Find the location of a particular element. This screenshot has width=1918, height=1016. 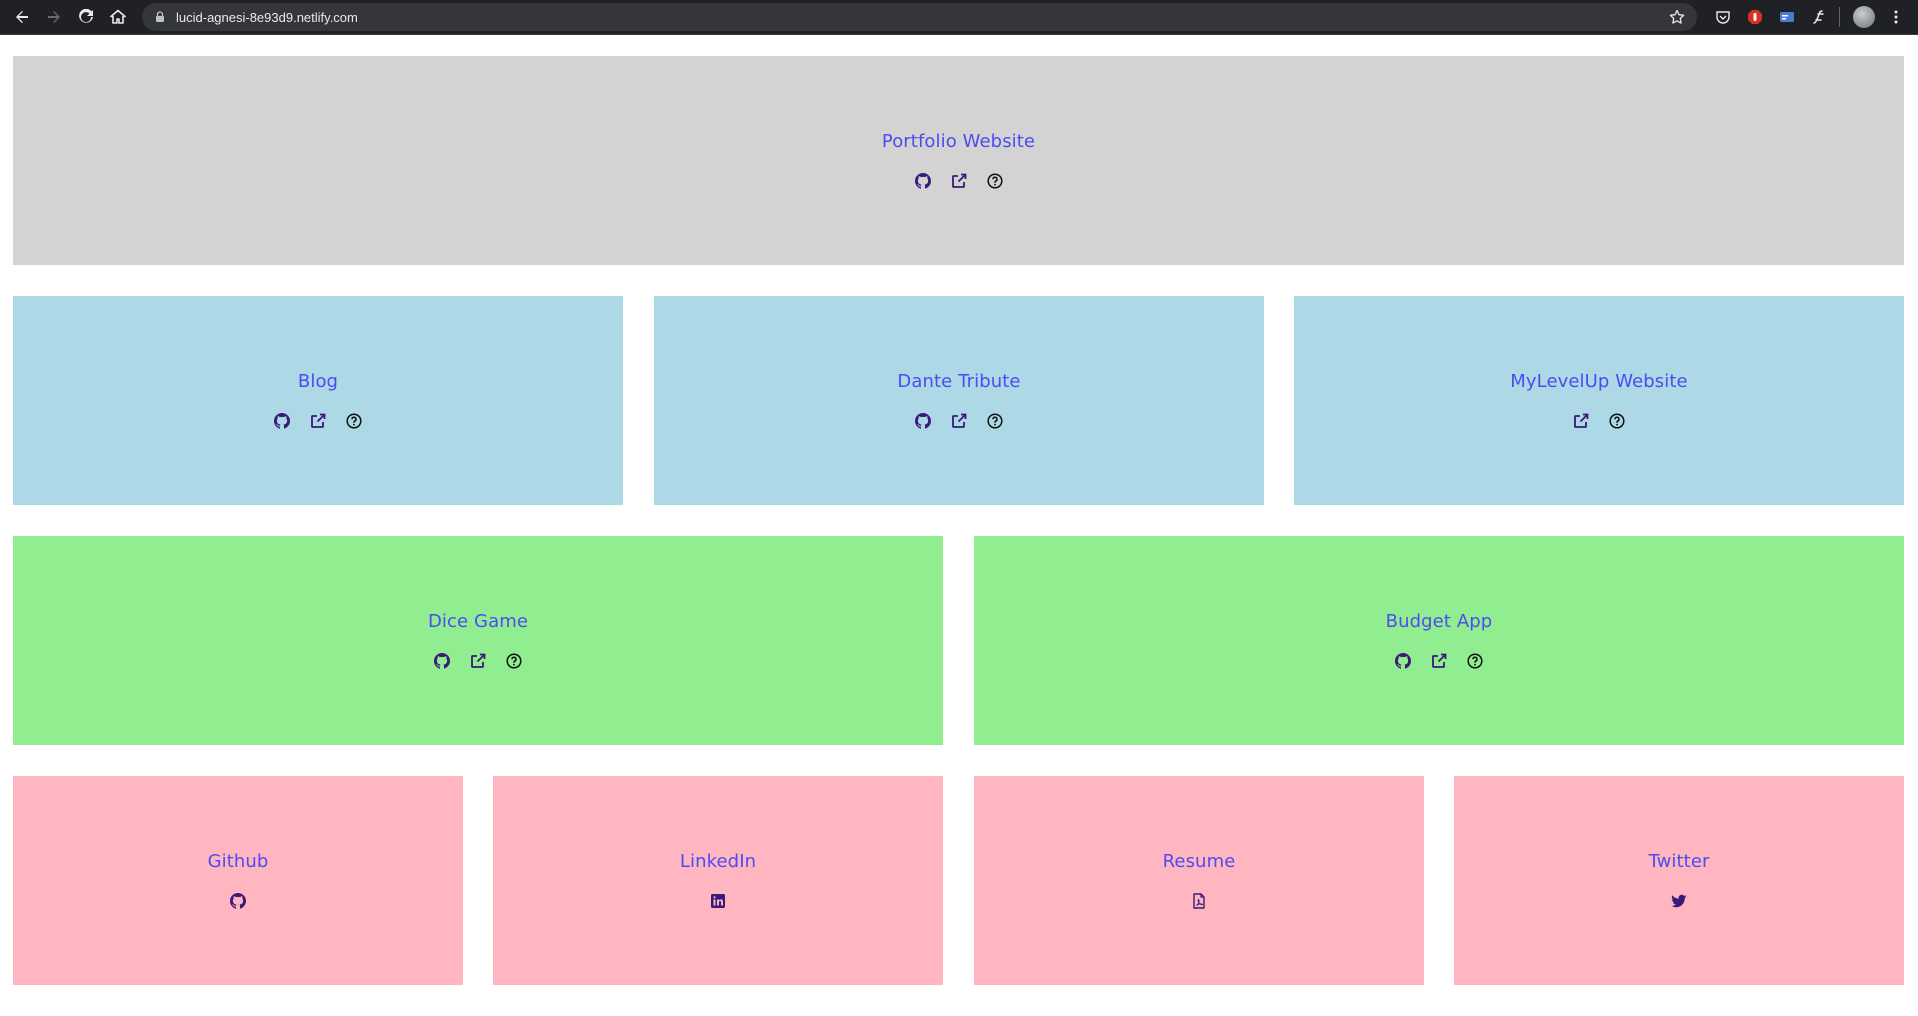

forward-button is located at coordinates (54, 17).